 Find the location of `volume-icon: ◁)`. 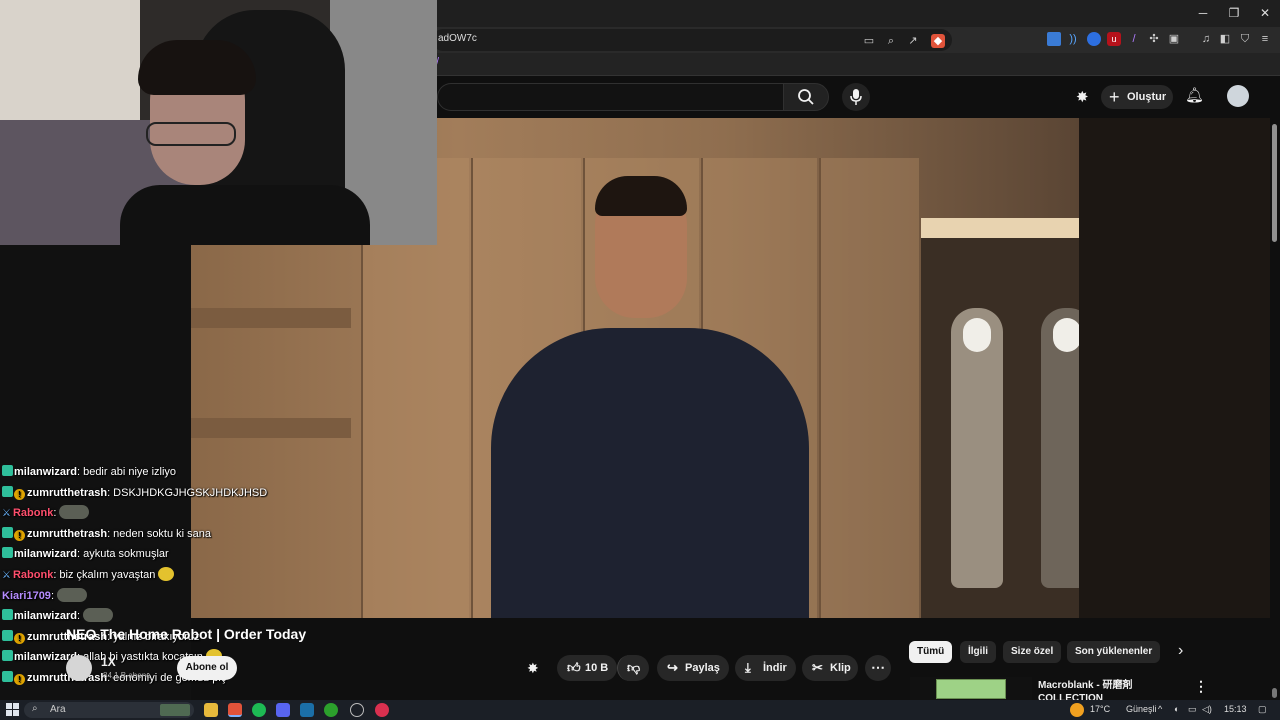

volume-icon: ◁) is located at coordinates (1207, 709).